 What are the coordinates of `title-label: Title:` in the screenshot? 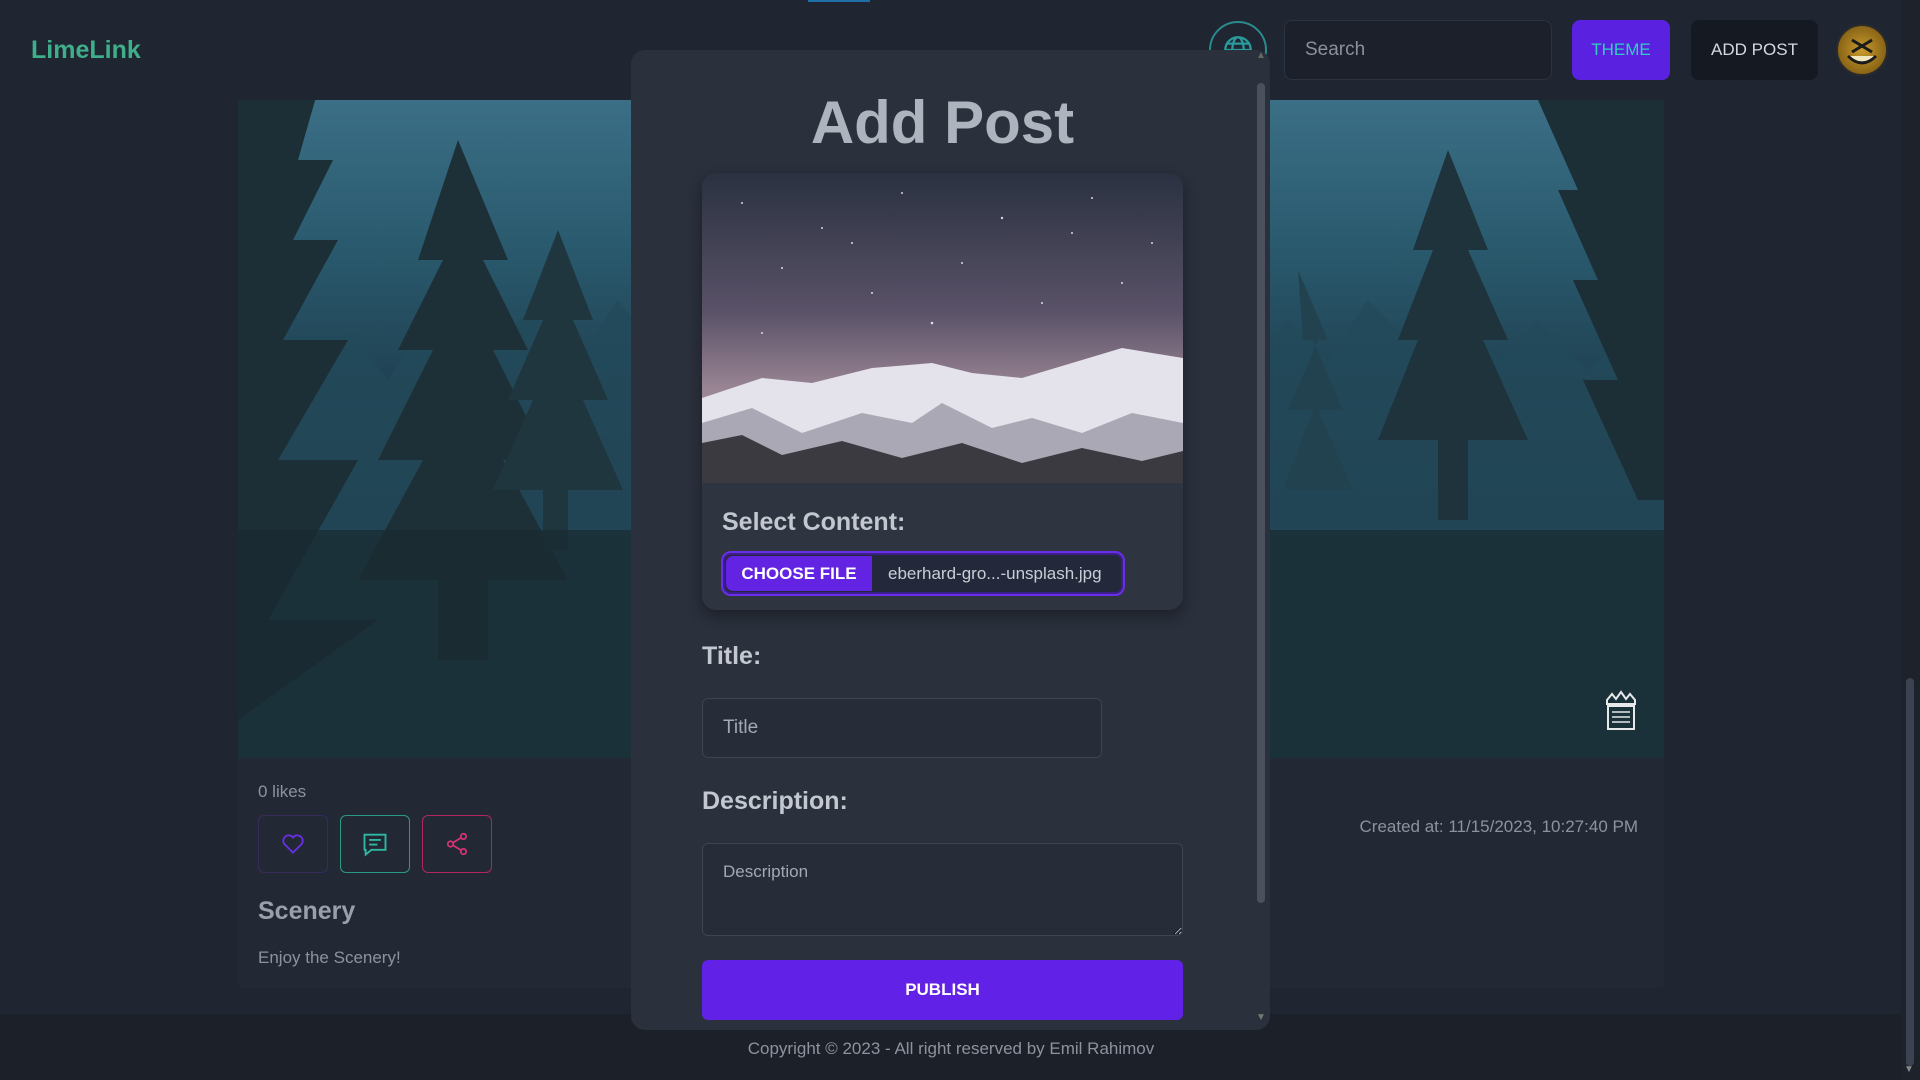 It's located at (732, 656).